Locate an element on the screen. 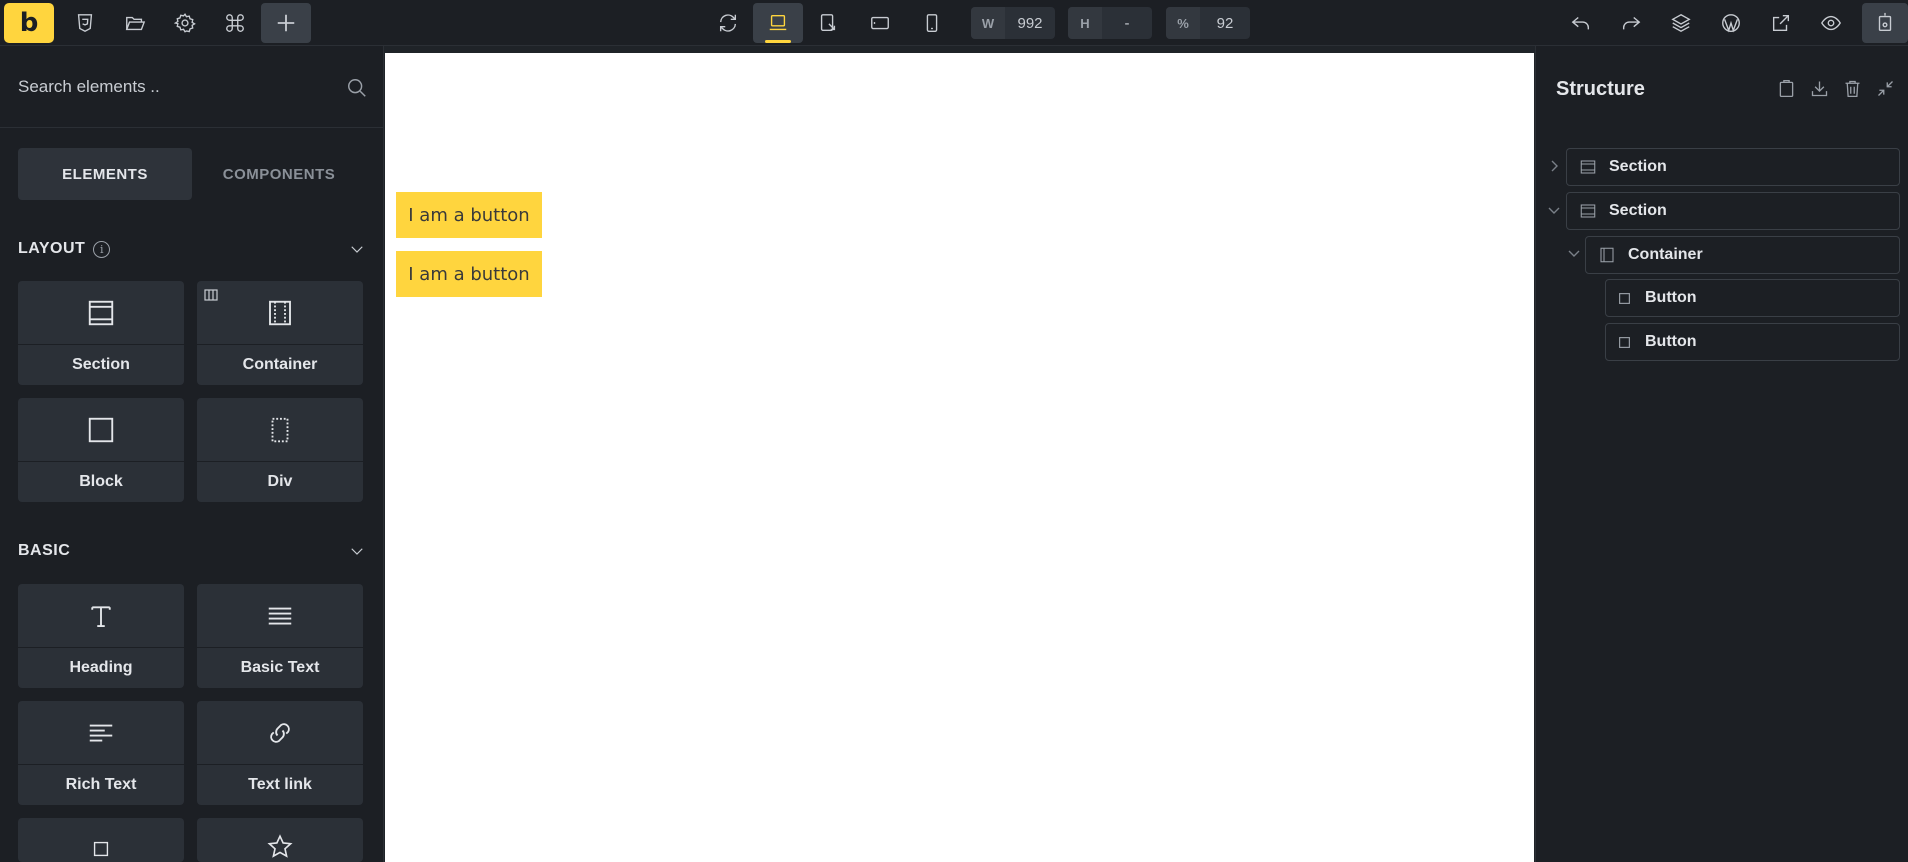 This screenshot has height=862, width=1908. save-icon is located at coordinates (1885, 23).